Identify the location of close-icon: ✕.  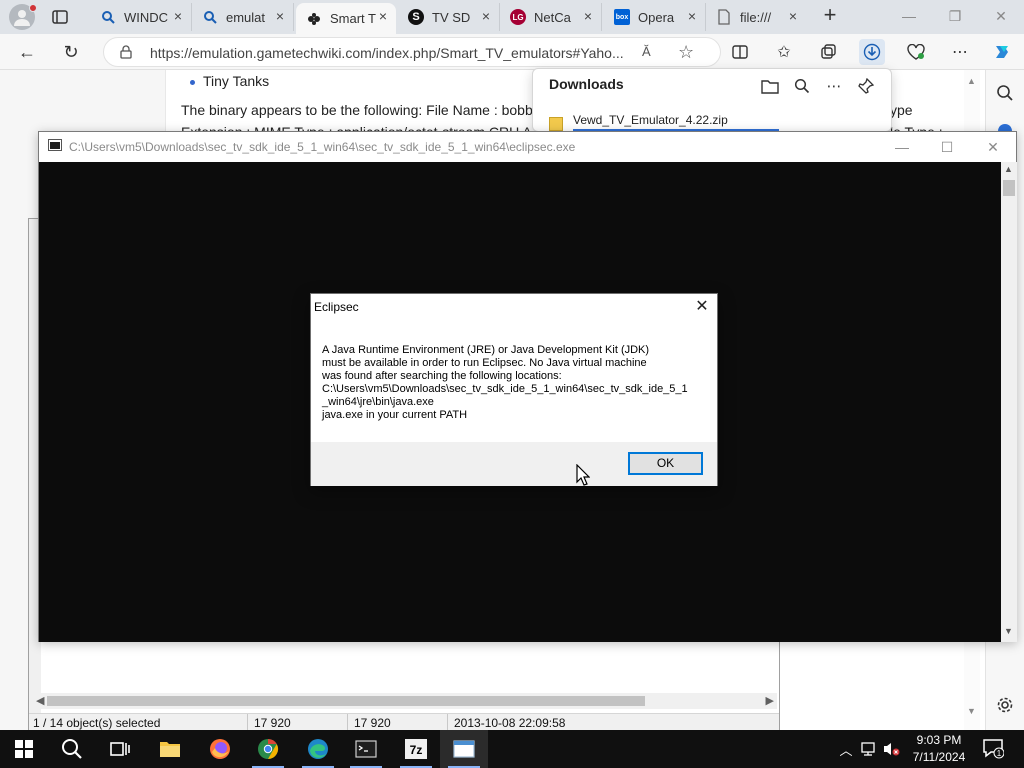
(1001, 16).